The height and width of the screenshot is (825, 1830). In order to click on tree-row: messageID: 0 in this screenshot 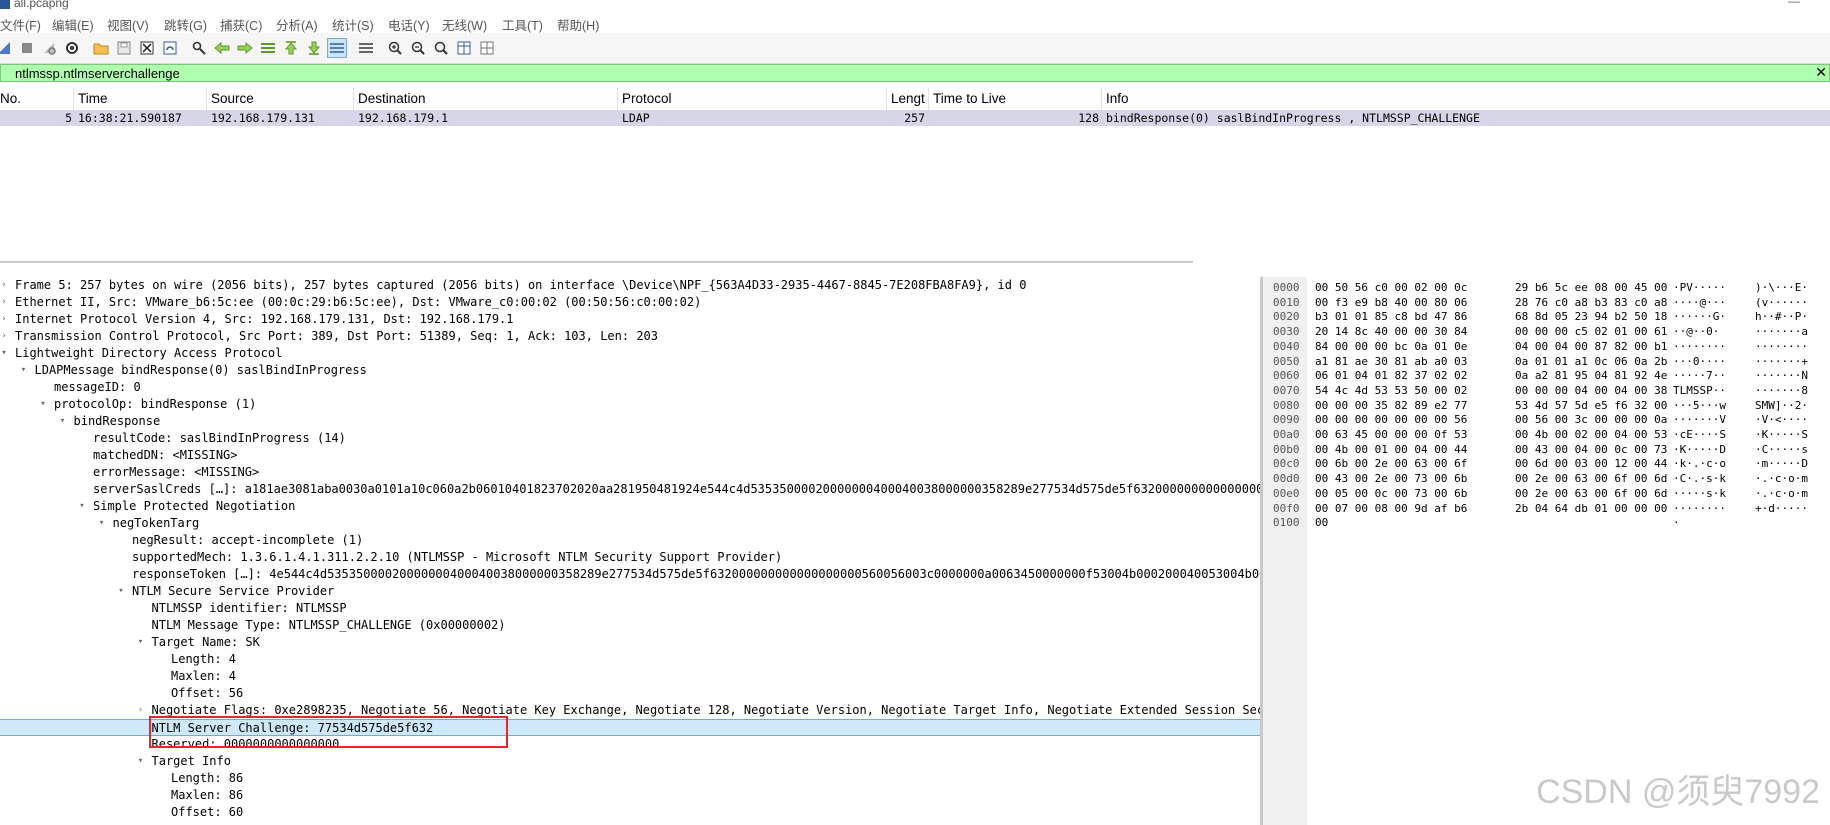, I will do `click(630, 387)`.